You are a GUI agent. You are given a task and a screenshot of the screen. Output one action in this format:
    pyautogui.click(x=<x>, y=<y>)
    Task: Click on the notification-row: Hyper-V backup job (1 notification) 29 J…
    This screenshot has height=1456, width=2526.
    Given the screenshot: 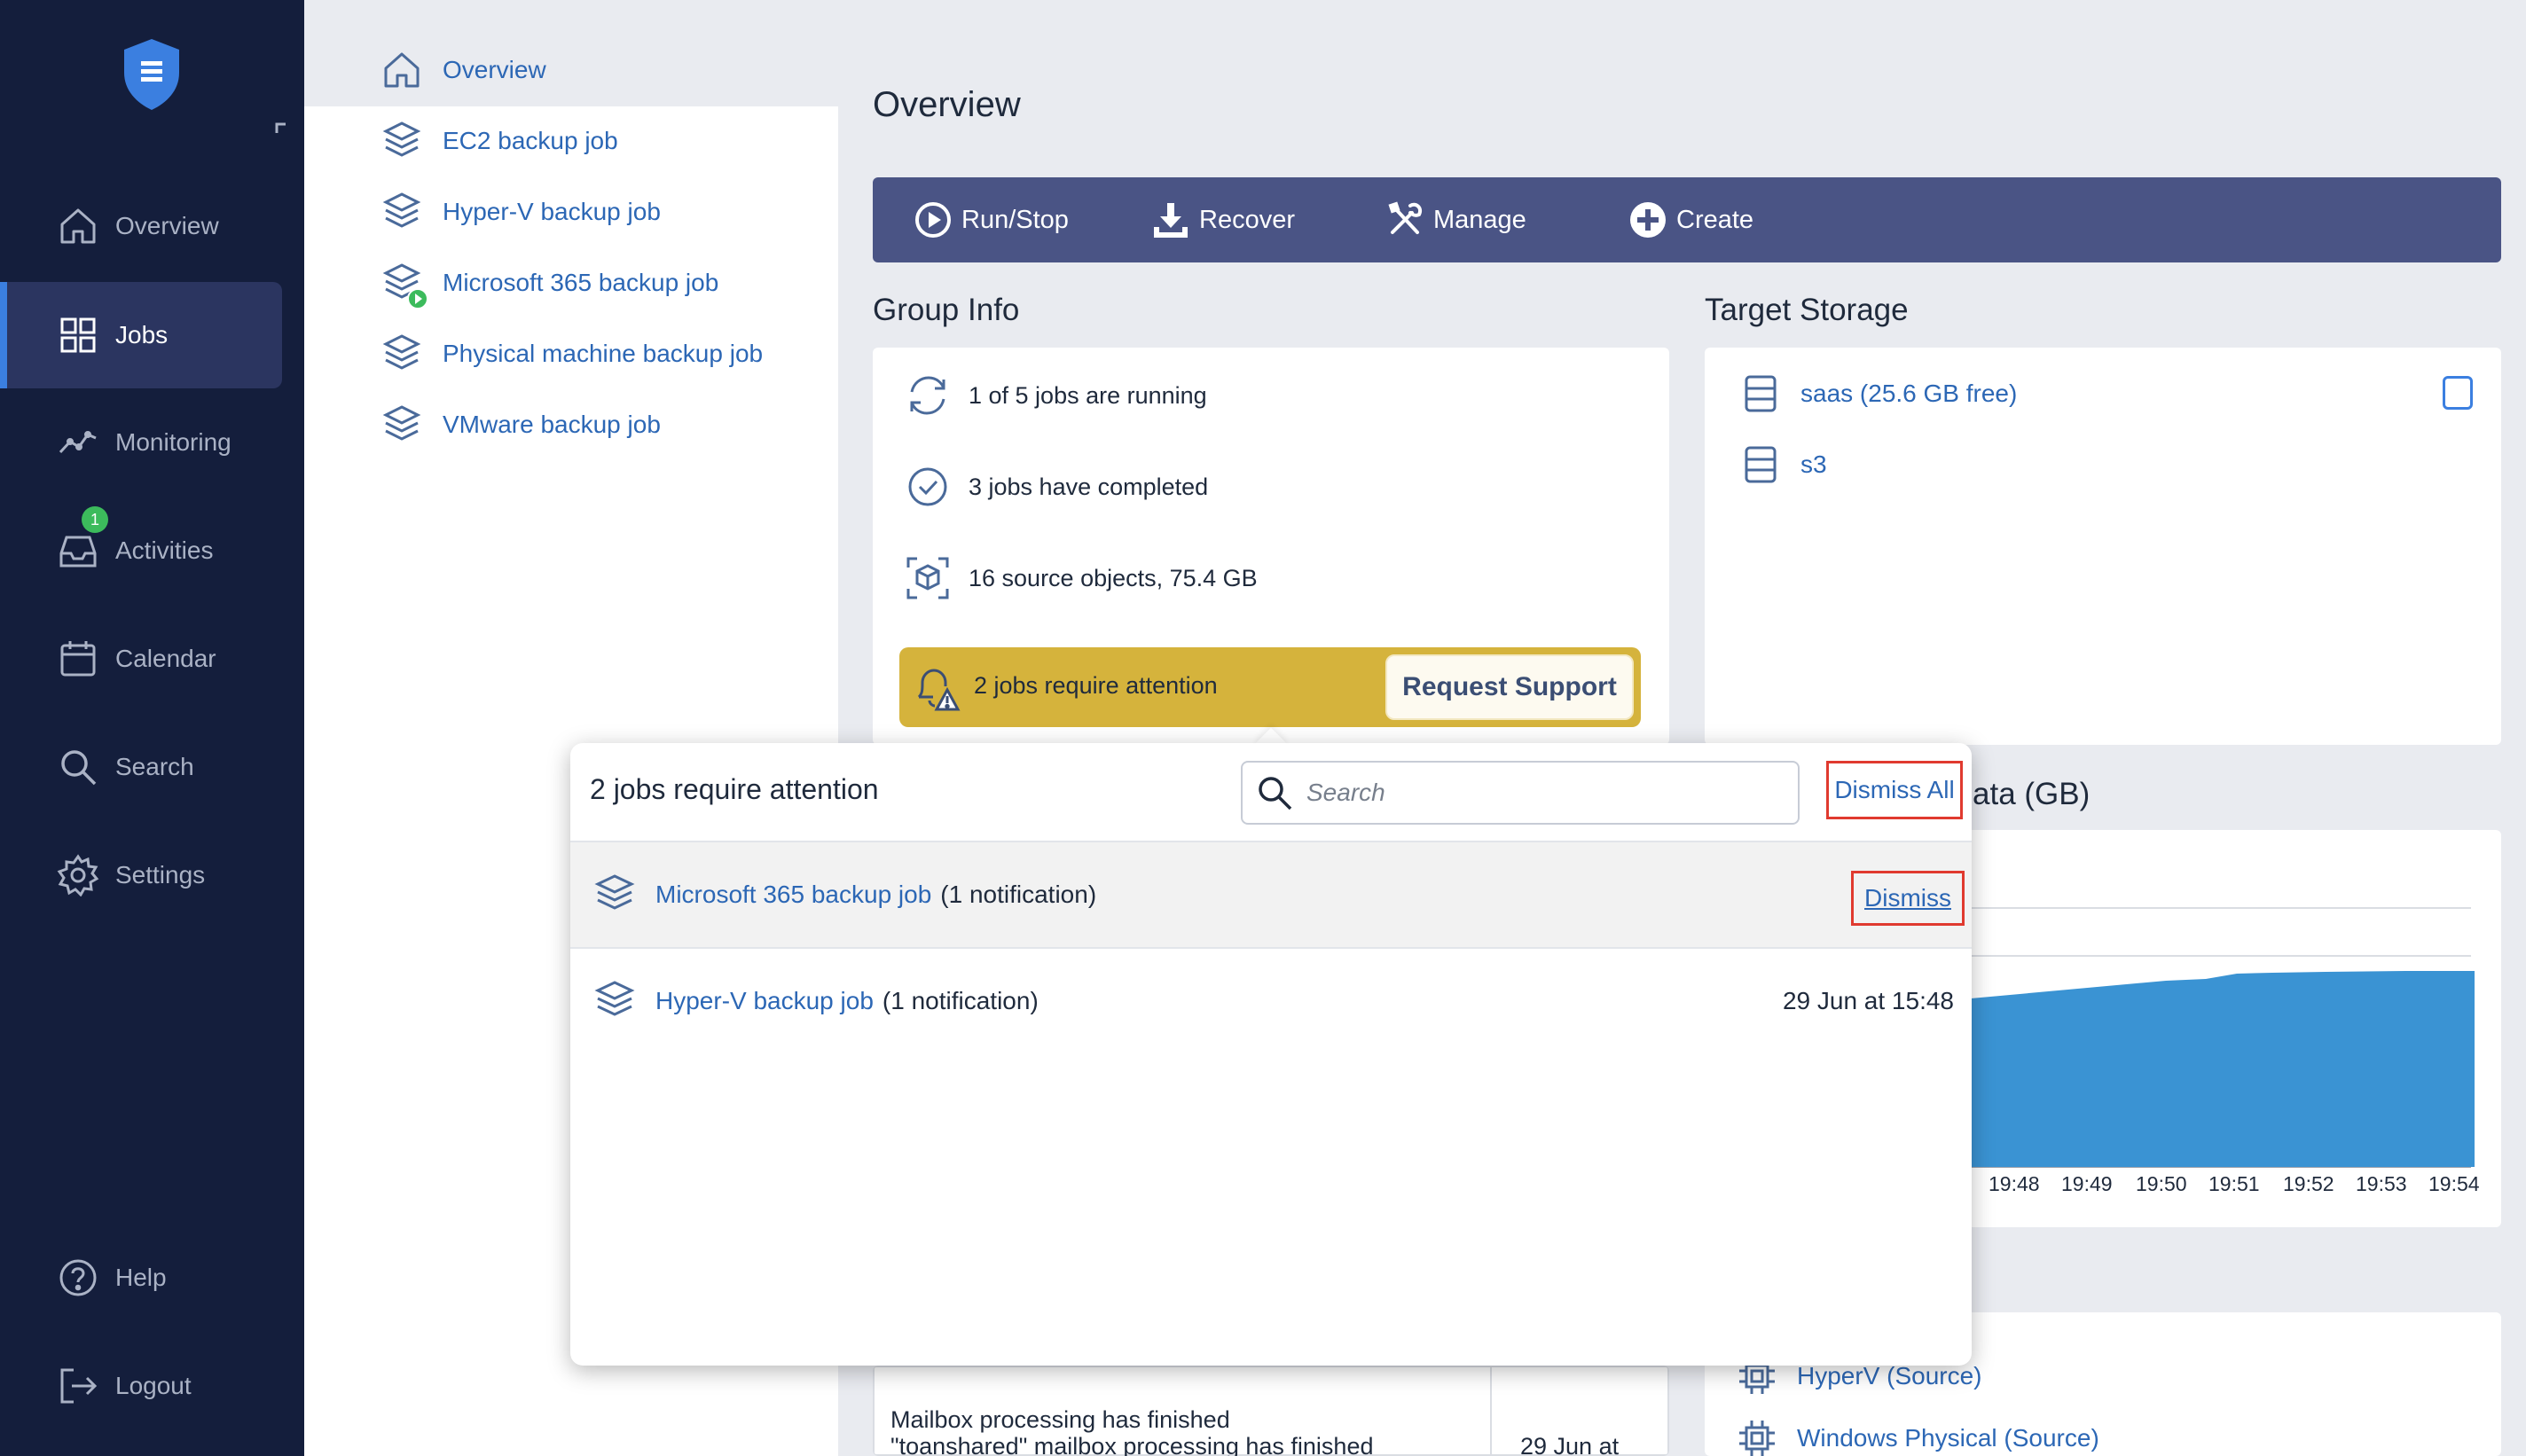 What is the action you would take?
    pyautogui.click(x=1271, y=1000)
    